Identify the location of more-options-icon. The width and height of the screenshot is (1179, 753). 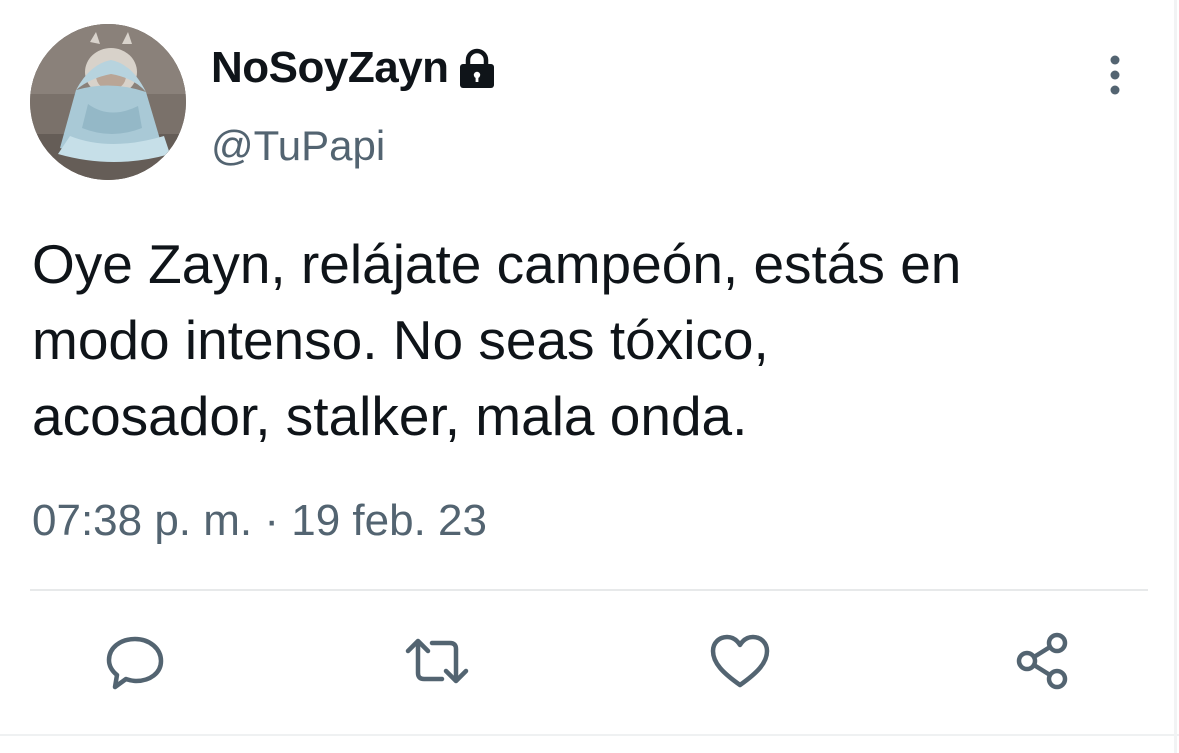
(1115, 76).